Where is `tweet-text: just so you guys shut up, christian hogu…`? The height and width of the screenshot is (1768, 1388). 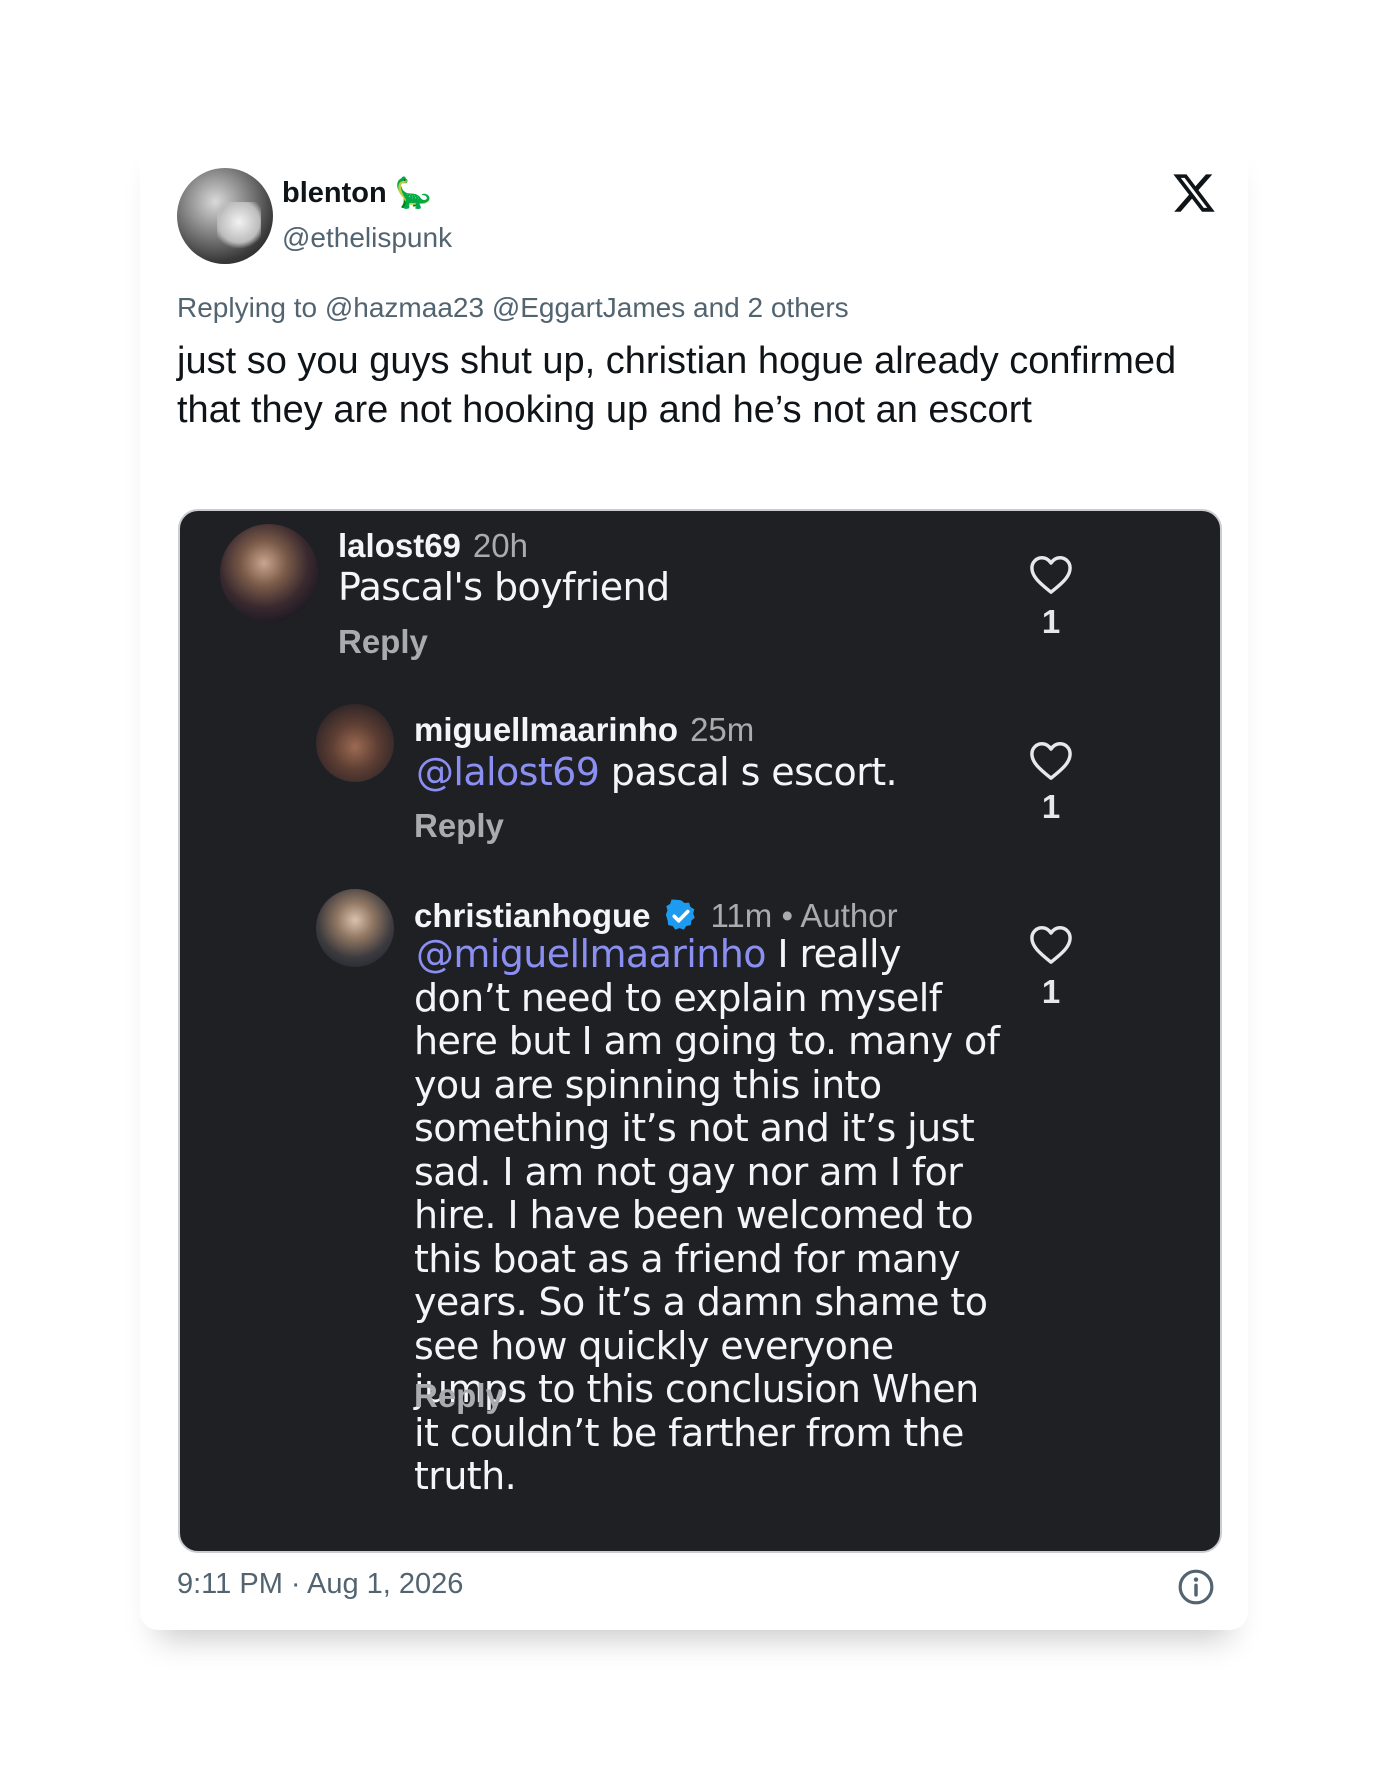 tweet-text: just so you guys shut up, christian hogu… is located at coordinates (677, 385).